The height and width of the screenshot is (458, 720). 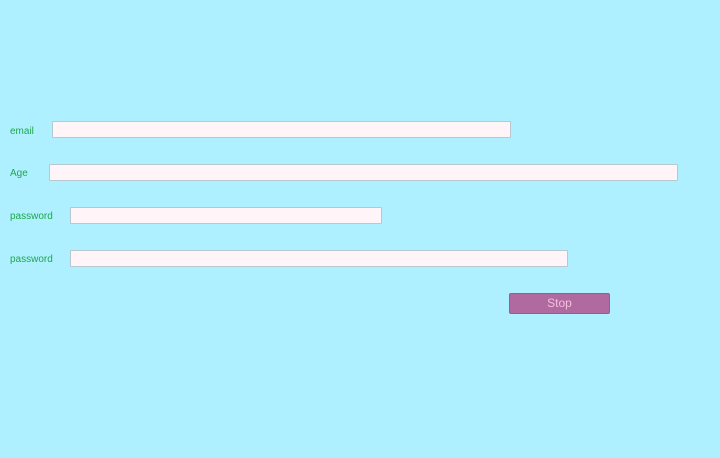 What do you see at coordinates (31, 216) in the screenshot?
I see `password-label: password` at bounding box center [31, 216].